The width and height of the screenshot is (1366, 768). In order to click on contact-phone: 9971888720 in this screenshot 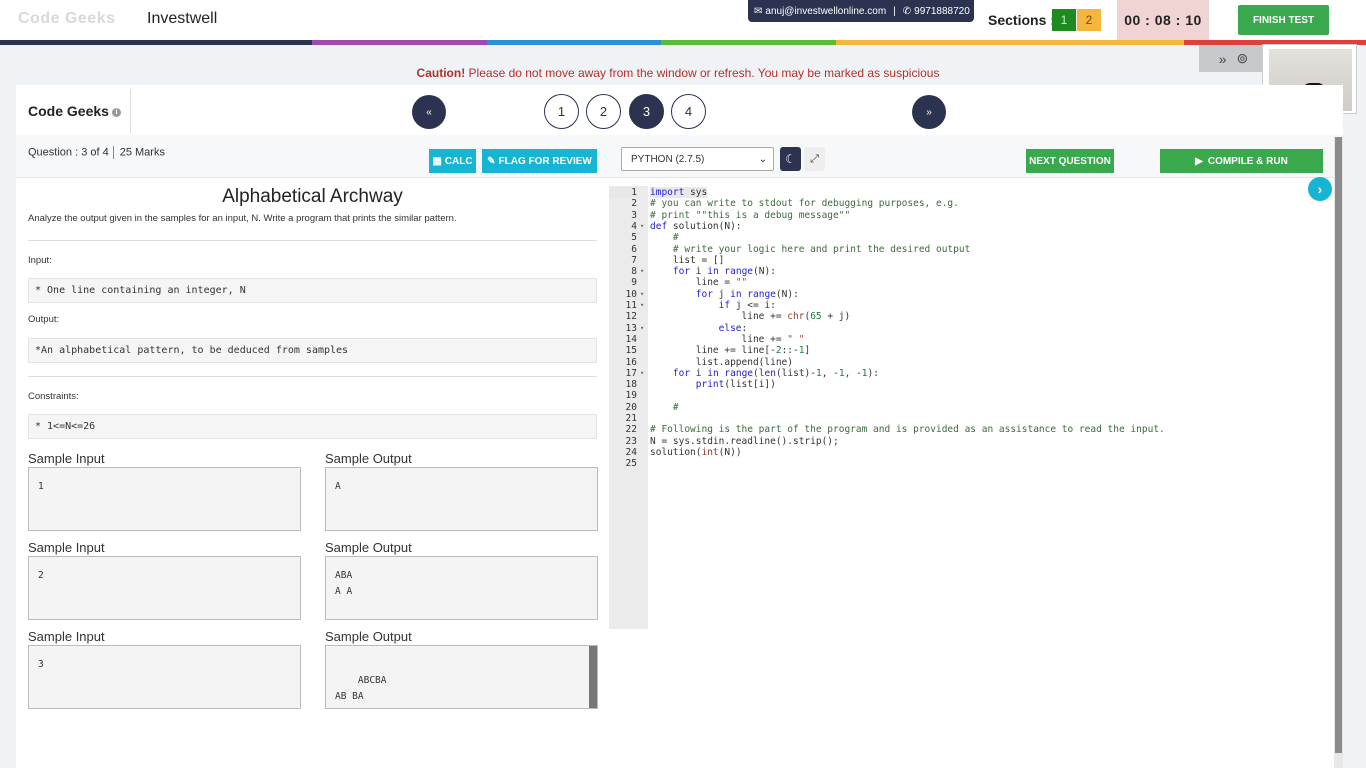, I will do `click(942, 11)`.